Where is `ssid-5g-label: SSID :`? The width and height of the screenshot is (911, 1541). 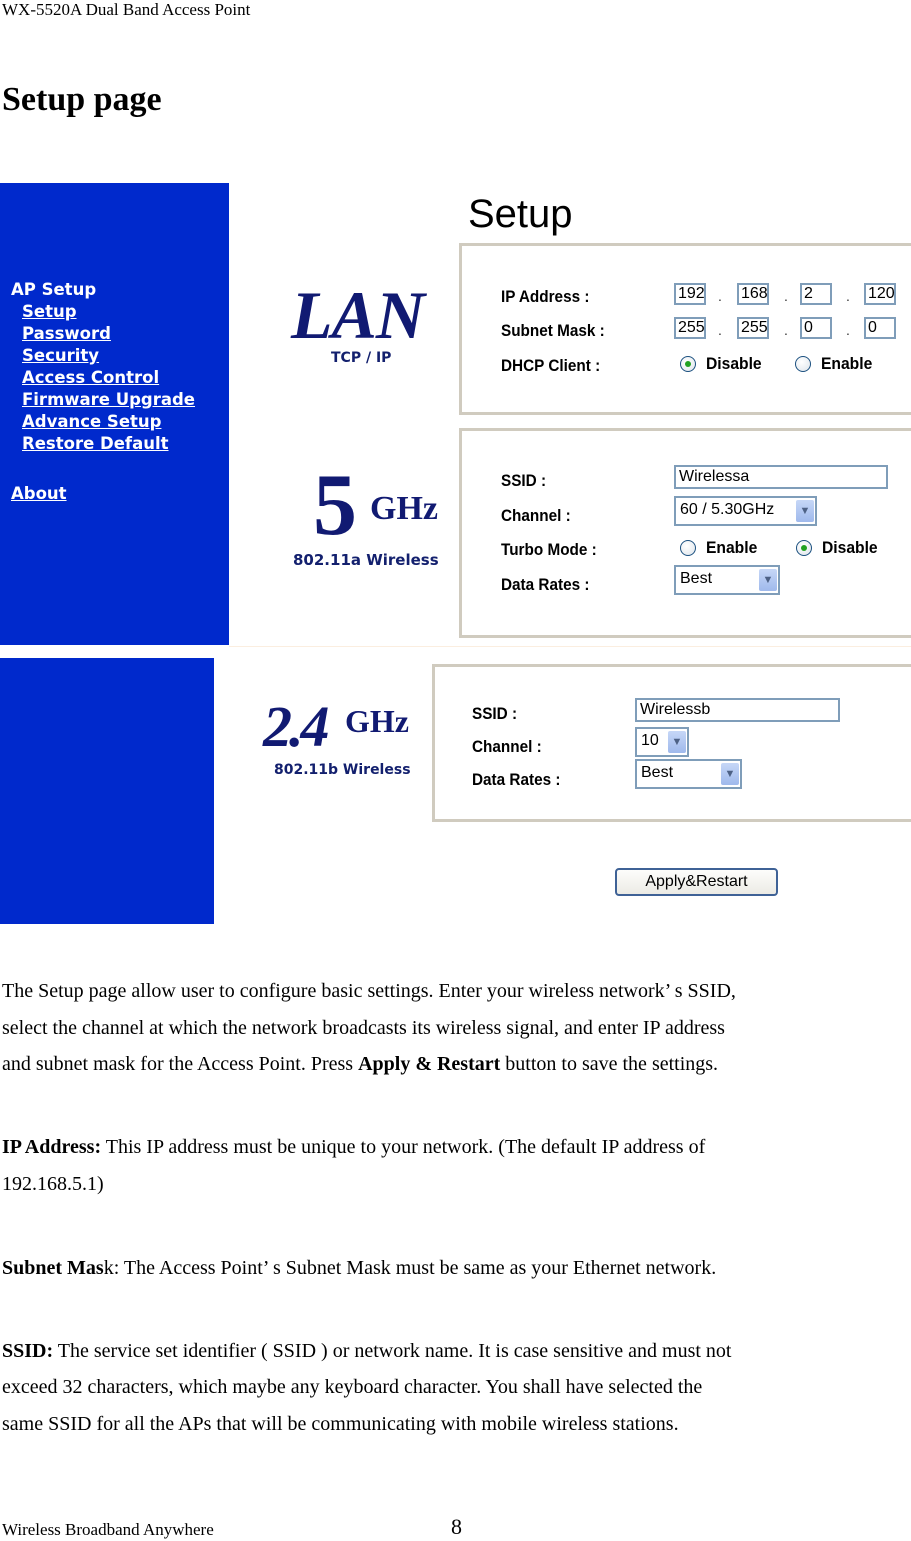 ssid-5g-label: SSID : is located at coordinates (524, 480).